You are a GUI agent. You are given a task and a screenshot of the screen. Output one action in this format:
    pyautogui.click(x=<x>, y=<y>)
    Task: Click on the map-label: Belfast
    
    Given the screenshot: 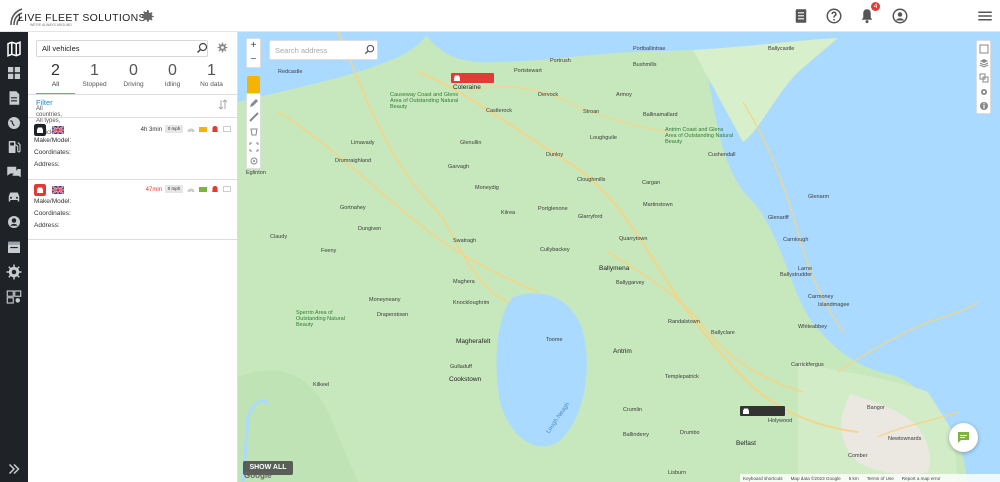 What is the action you would take?
    pyautogui.click(x=746, y=443)
    